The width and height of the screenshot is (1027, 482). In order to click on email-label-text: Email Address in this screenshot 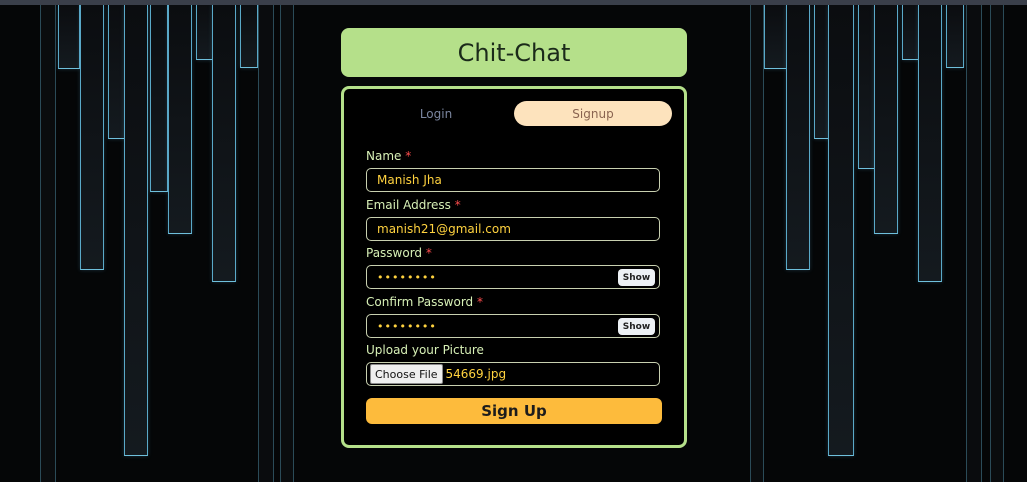, I will do `click(408, 205)`.